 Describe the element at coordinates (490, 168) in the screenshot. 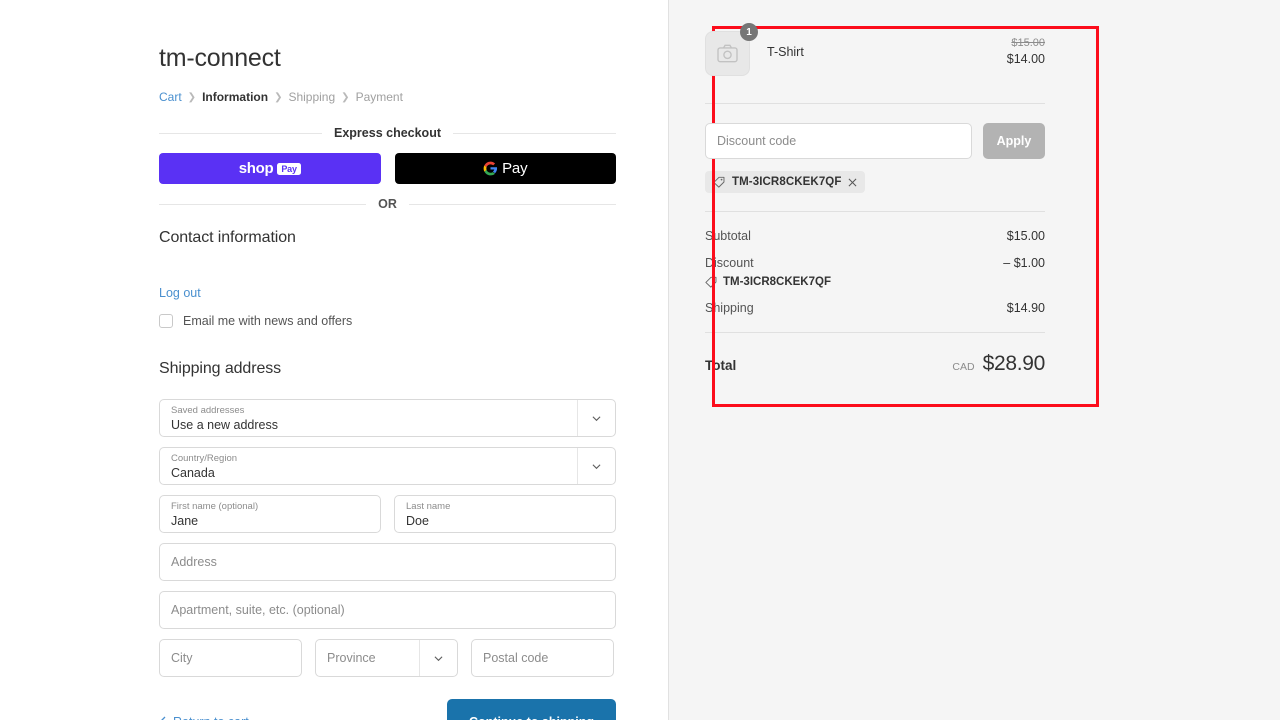

I see `google-g-icon` at that location.